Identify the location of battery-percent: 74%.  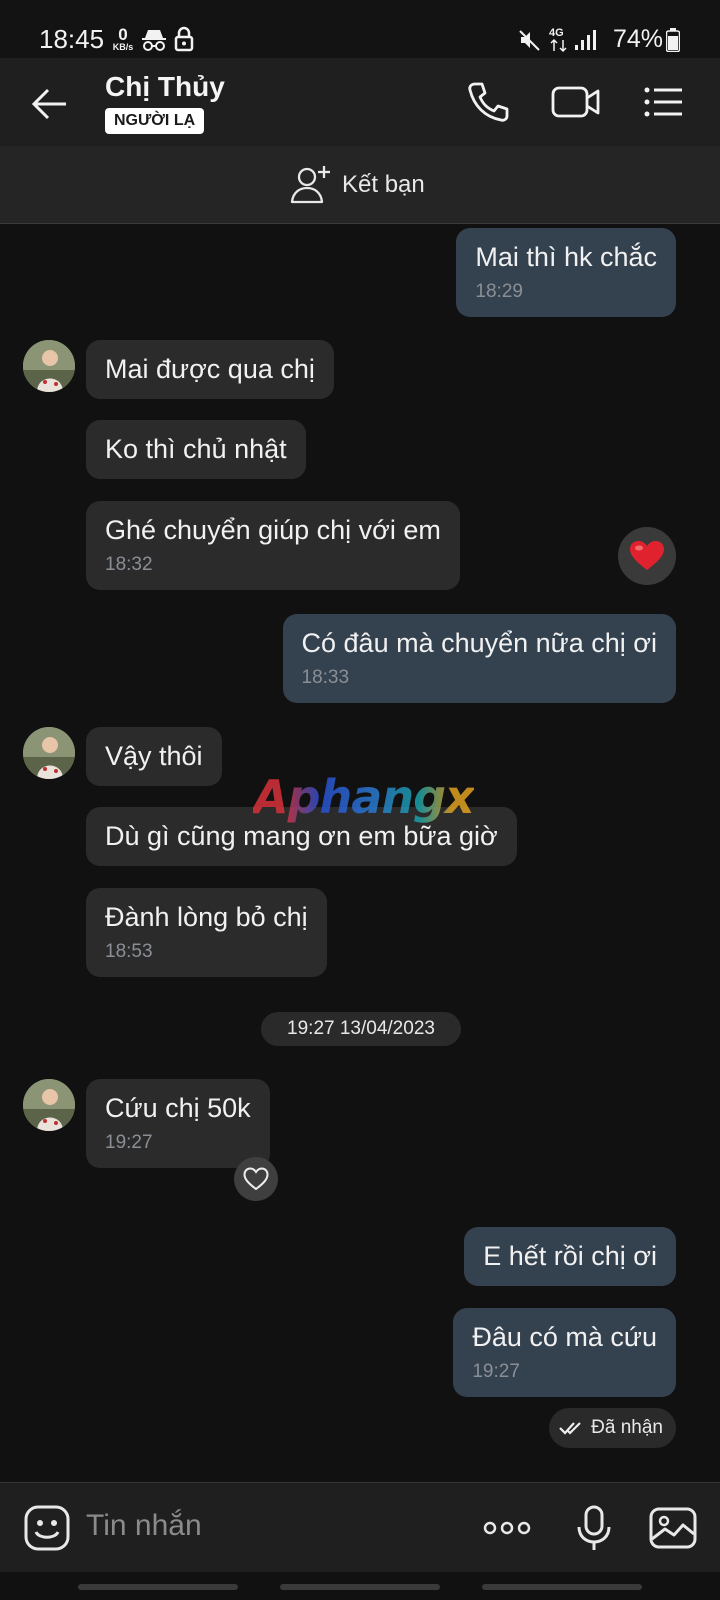
(638, 39).